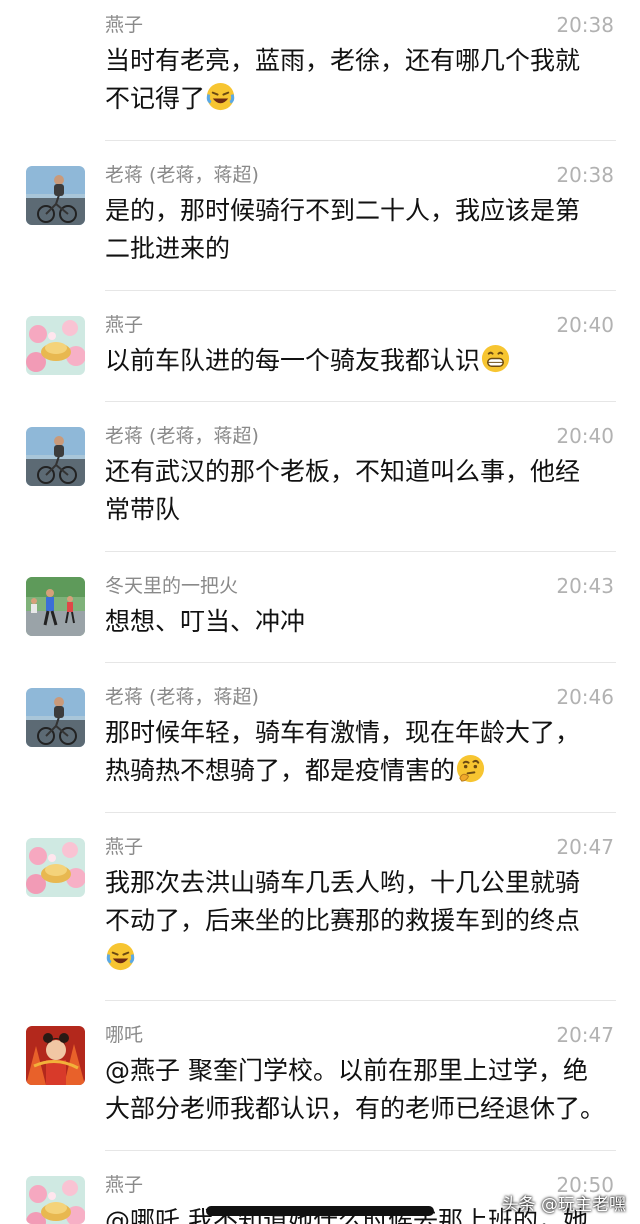 Image resolution: width=640 pixels, height=1224 pixels. Describe the element at coordinates (360, 921) in the screenshot. I see `message-text: 我那次去洪山骑车几丢人哟，十几公里就骑 不动了，后来坐的比赛那的救援车到的终点` at that location.